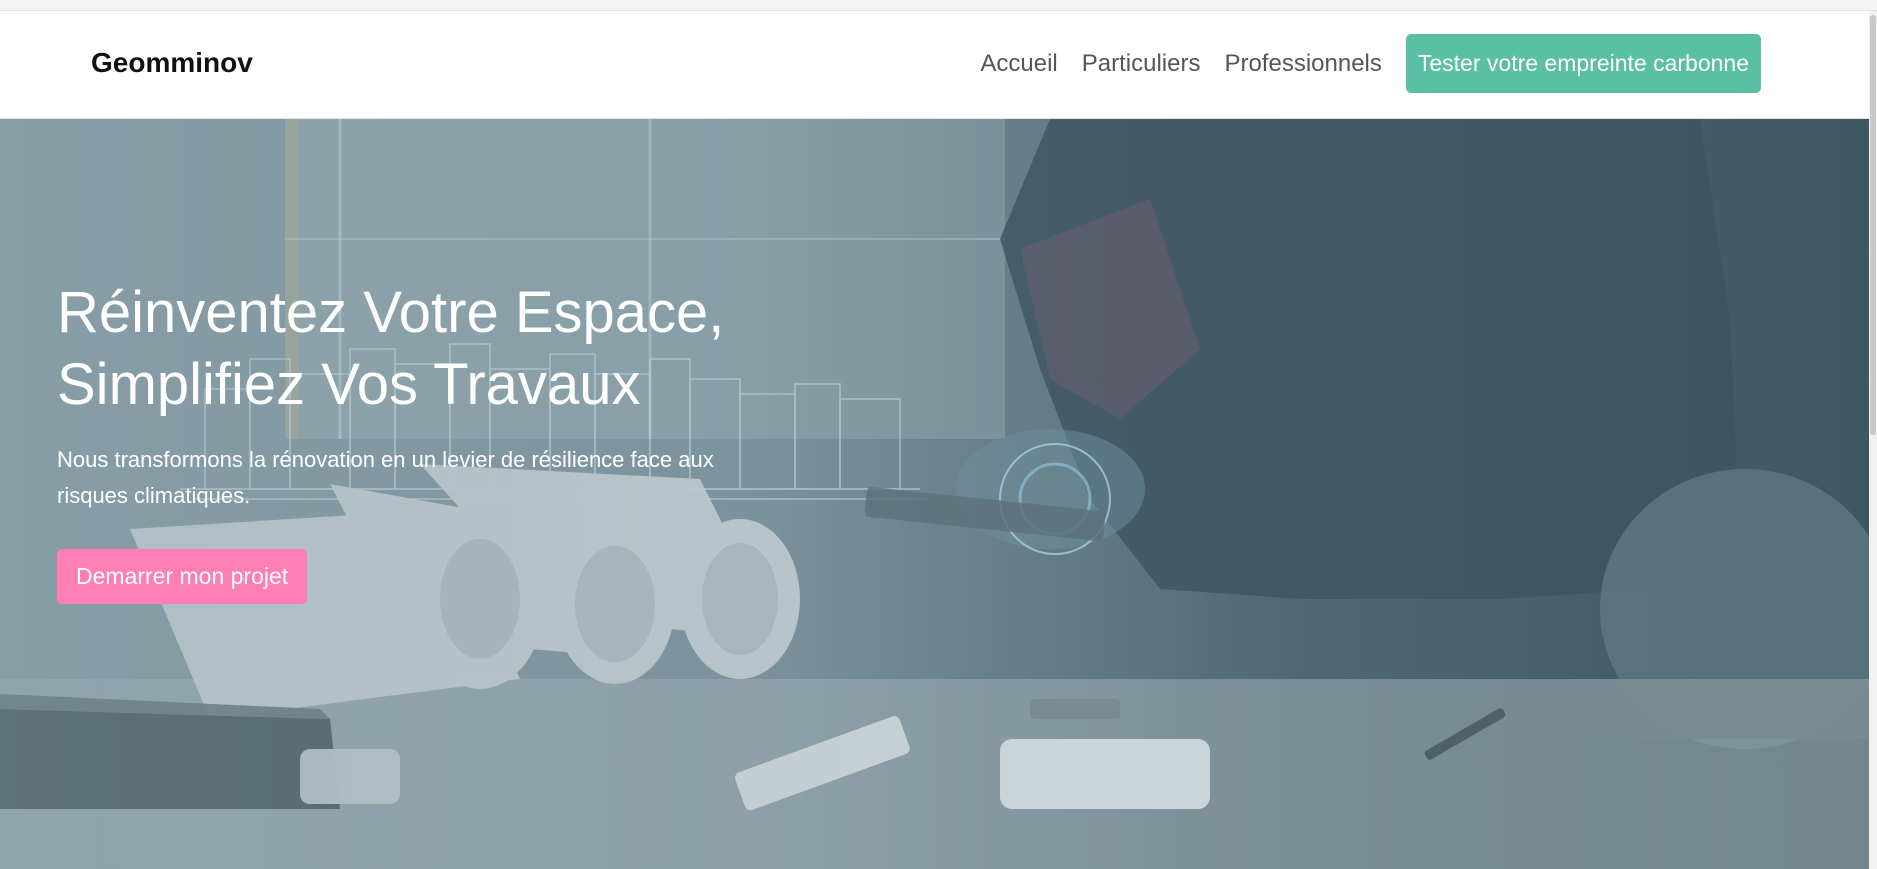  I want to click on carbon-footprint-button: Tester votre empreinte carbonne, so click(1583, 63).